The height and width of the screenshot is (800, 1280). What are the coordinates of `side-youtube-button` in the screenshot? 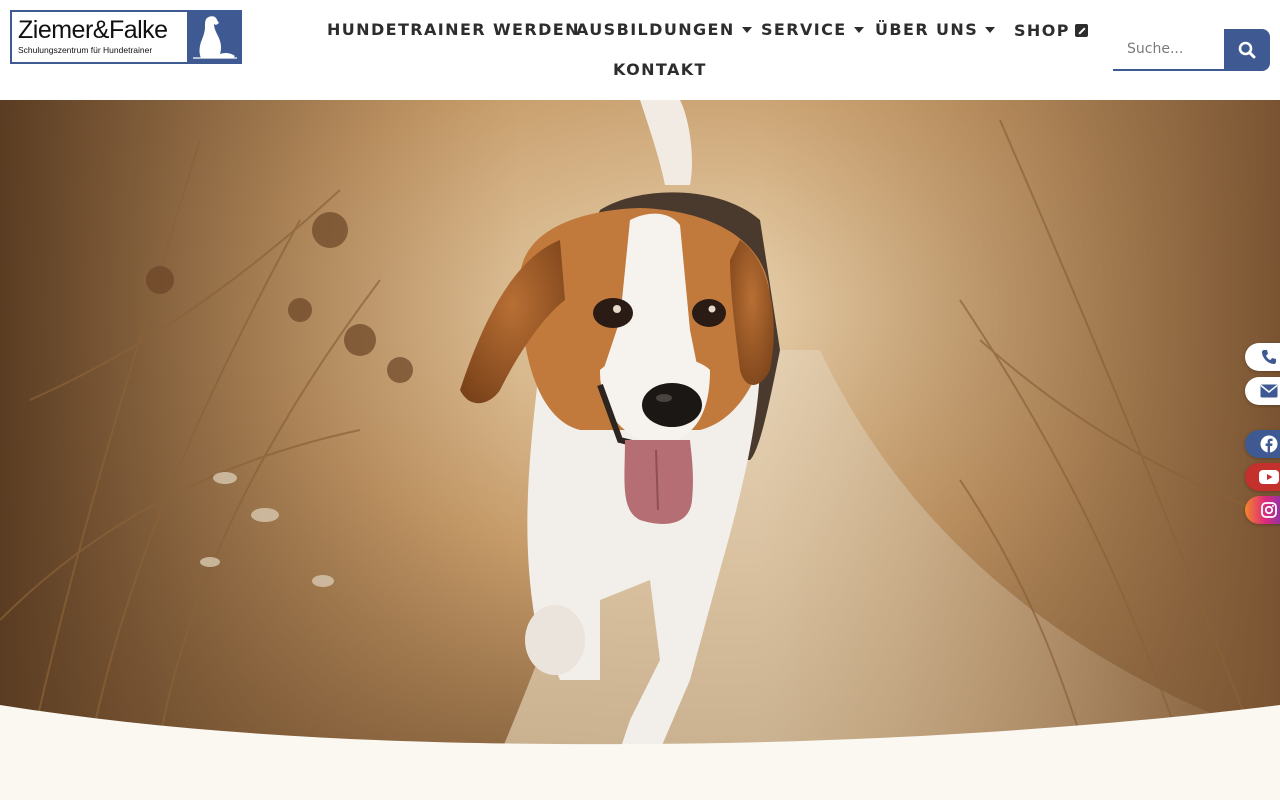 It's located at (1262, 477).